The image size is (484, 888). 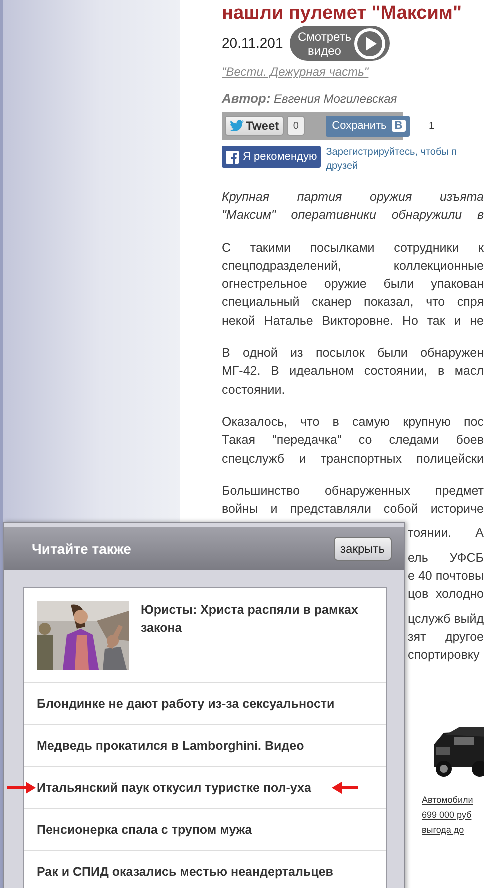 What do you see at coordinates (353, 421) in the screenshot?
I see `article-text-line: Оказалось, что в самую крупную пос` at bounding box center [353, 421].